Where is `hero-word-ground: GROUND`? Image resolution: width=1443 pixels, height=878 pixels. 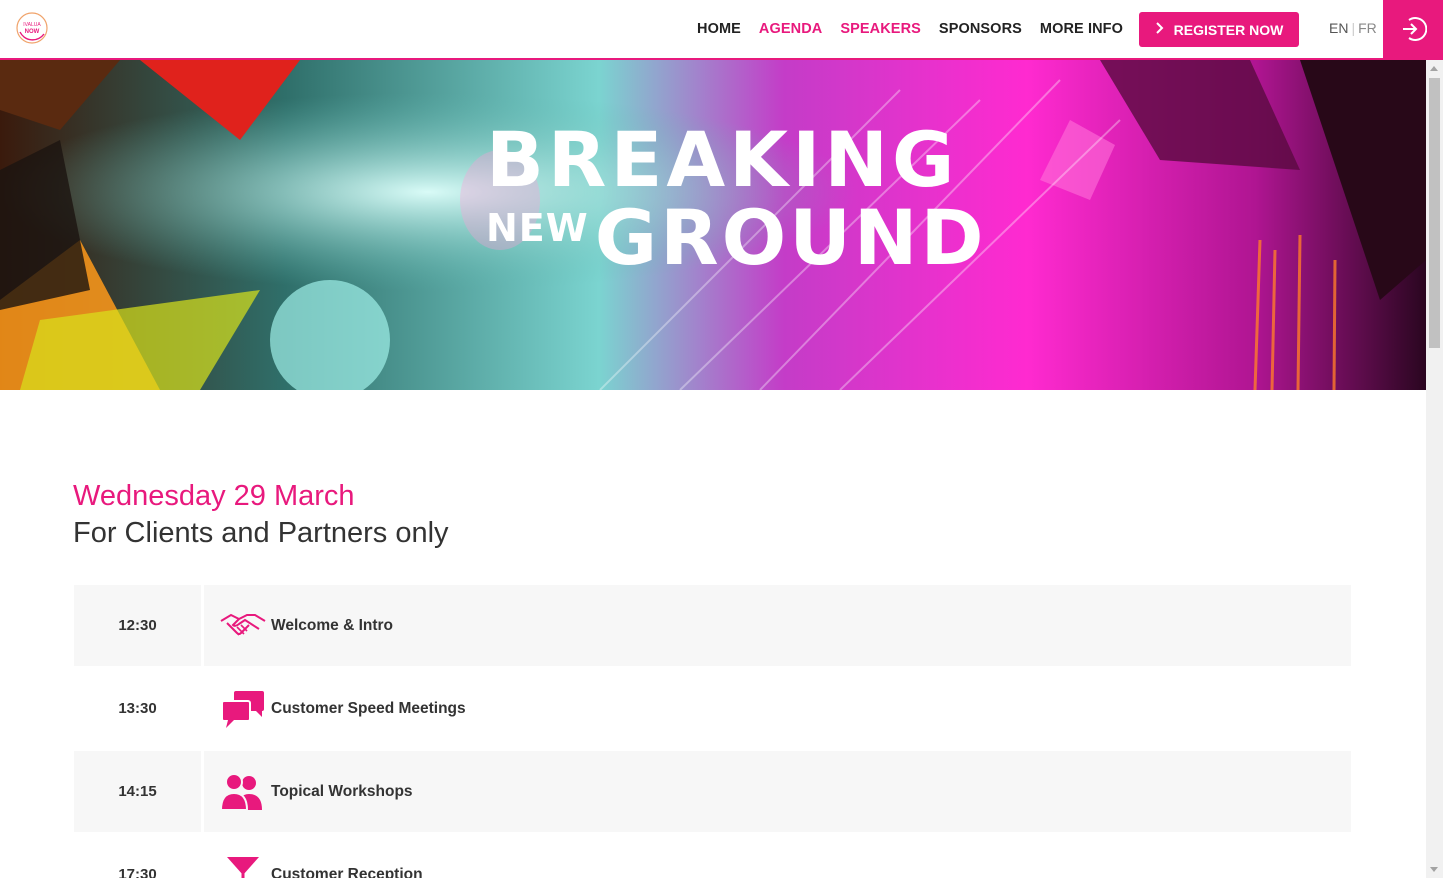
hero-word-ground: GROUND is located at coordinates (790, 237).